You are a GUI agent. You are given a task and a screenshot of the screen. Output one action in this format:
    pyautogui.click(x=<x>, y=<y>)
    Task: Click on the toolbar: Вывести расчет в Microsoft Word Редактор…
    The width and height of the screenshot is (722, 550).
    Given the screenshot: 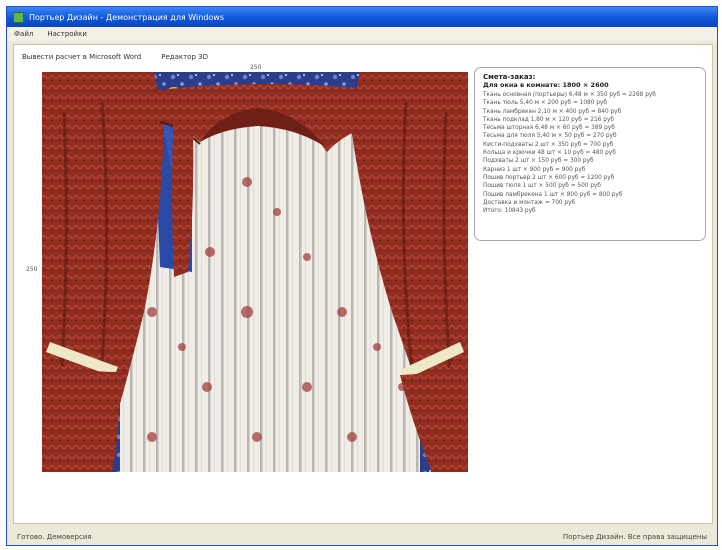 What is the action you would take?
    pyautogui.click(x=115, y=57)
    